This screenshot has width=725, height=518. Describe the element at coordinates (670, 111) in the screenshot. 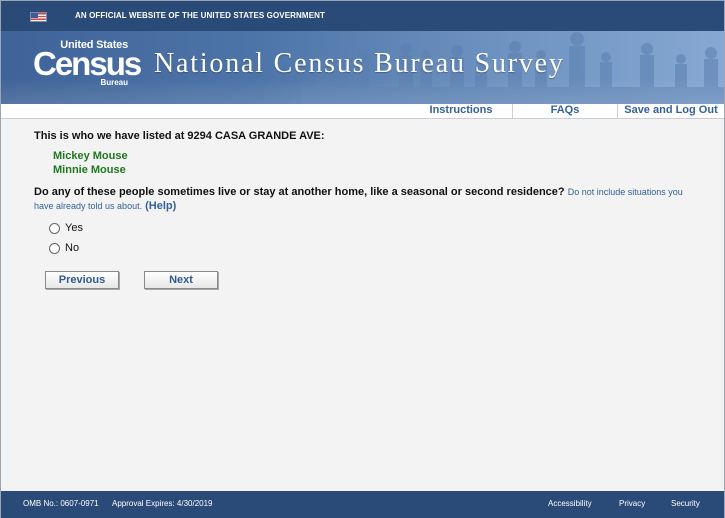

I see `save-and-log-out-link: Save and Log Out` at that location.